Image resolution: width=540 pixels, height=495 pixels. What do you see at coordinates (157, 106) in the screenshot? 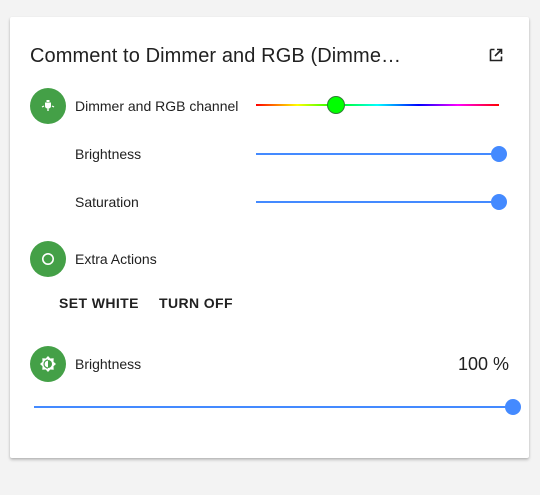
I see `rgb-channel-label: Dimmer and RGB channel` at bounding box center [157, 106].